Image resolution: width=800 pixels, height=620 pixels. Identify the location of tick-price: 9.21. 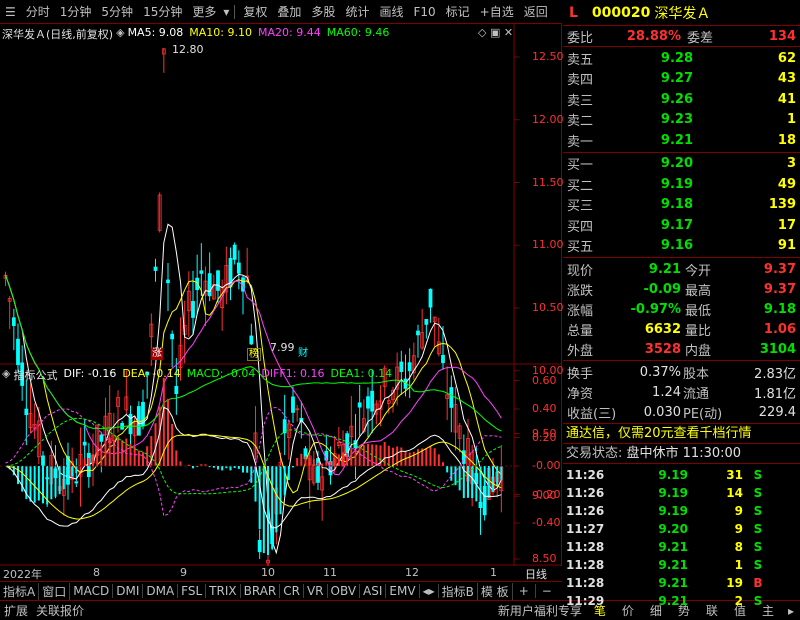
(673, 583).